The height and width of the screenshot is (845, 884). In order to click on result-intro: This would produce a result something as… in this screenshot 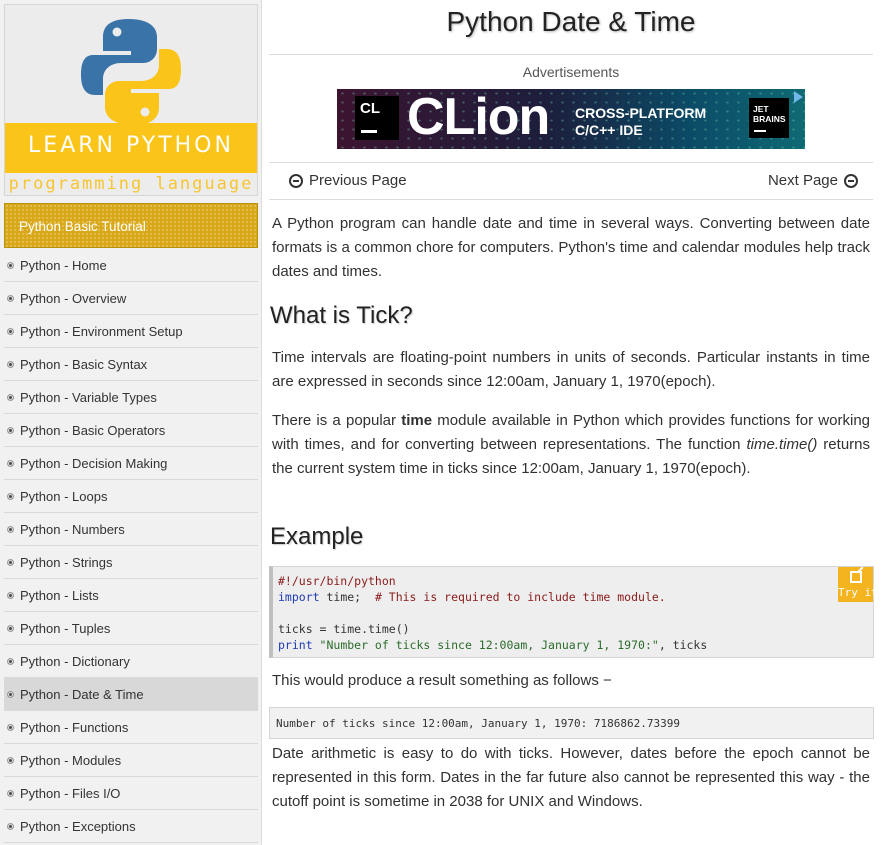, I will do `click(442, 680)`.